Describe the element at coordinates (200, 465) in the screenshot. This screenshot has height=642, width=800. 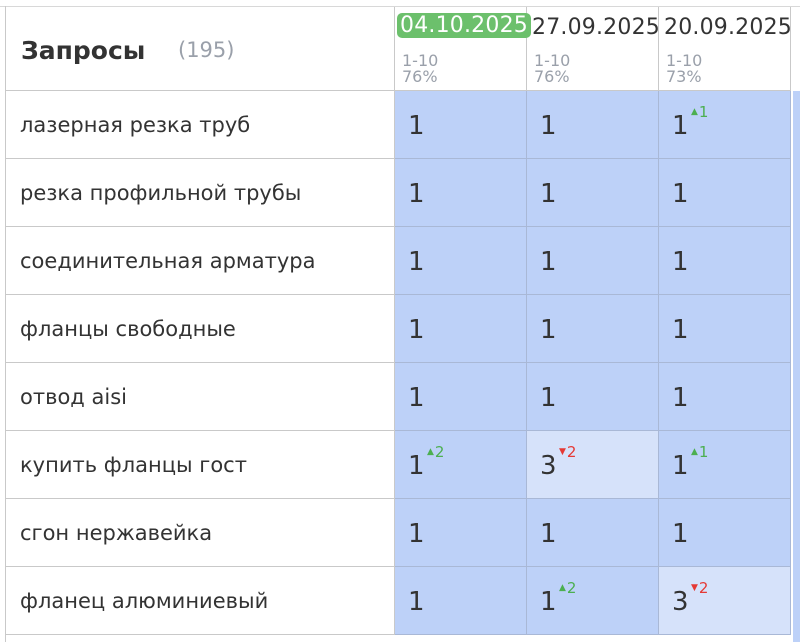
I see `query-text: купить фланцы гост` at that location.